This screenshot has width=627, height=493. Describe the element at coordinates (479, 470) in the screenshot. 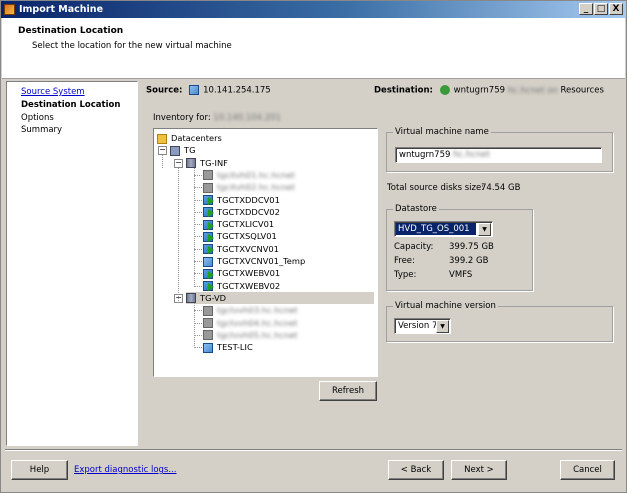

I see `next-button: Next >` at that location.